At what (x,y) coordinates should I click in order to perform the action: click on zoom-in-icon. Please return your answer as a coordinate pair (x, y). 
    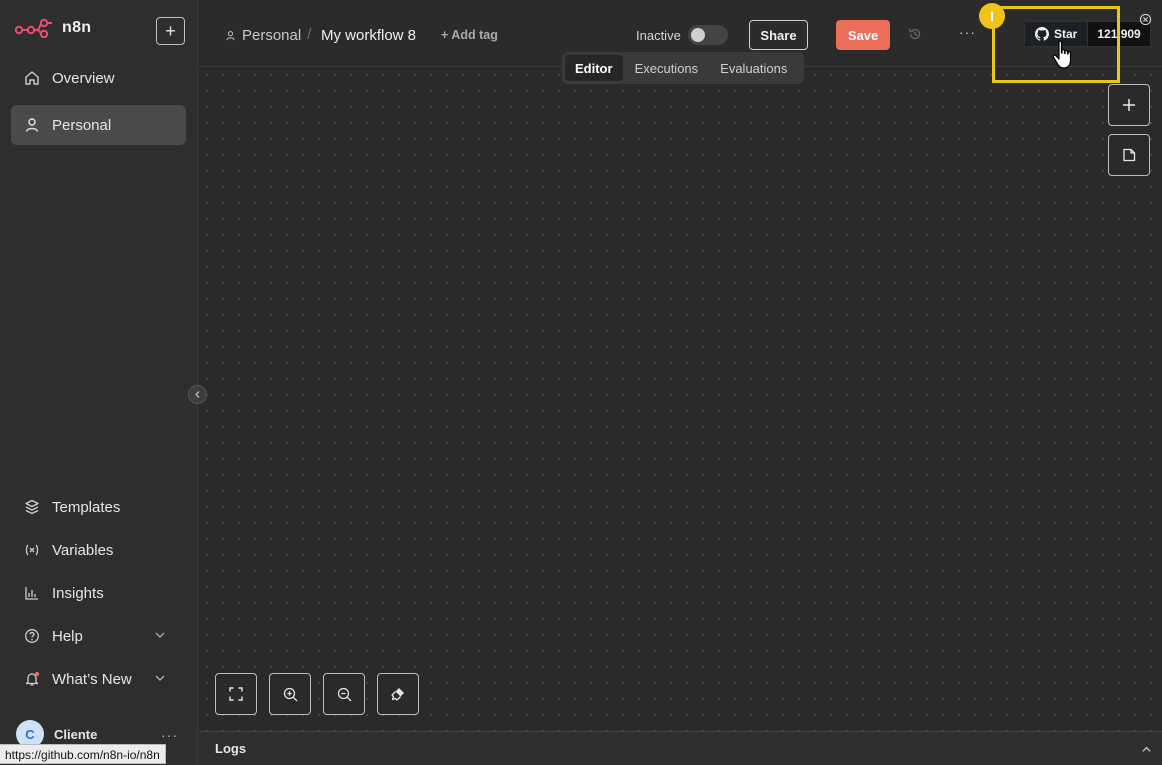
    Looking at the image, I should click on (290, 694).